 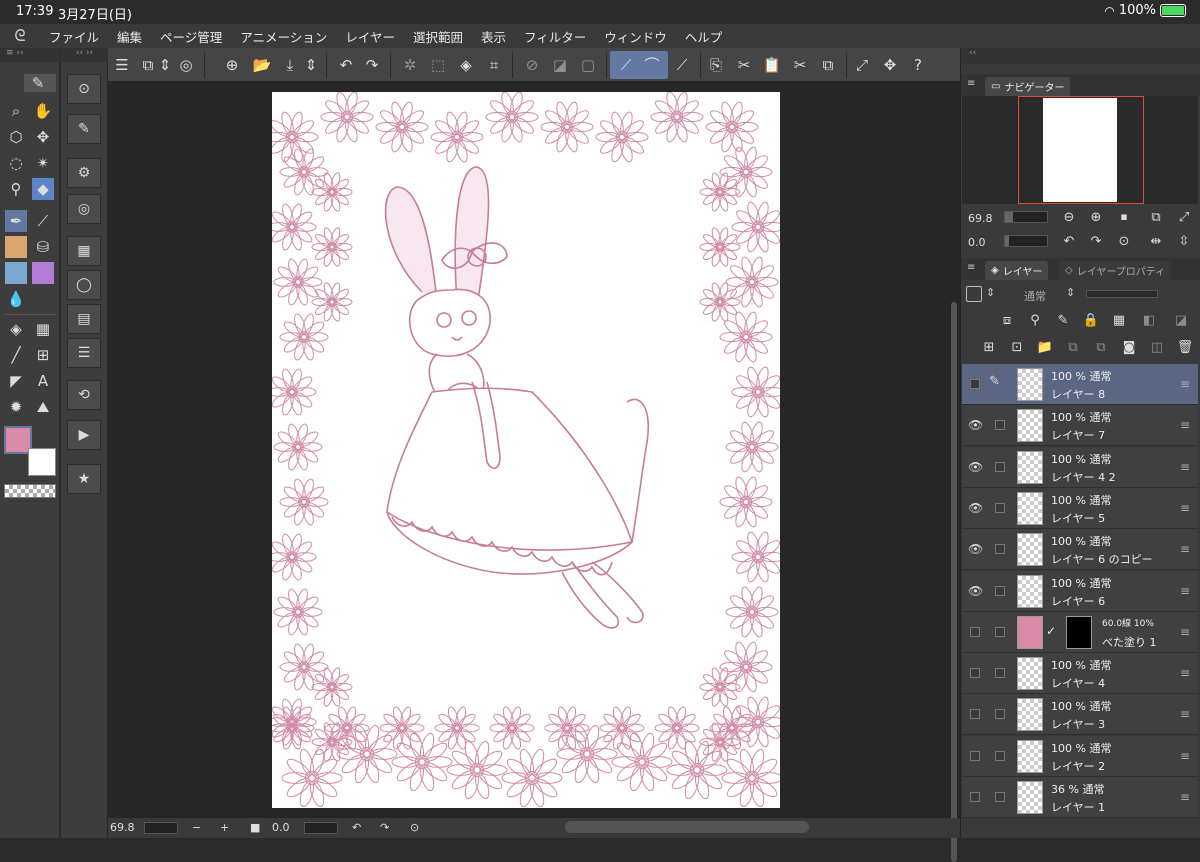 What do you see at coordinates (43, 137) in the screenshot?
I see `move-tool-icon: ✥` at bounding box center [43, 137].